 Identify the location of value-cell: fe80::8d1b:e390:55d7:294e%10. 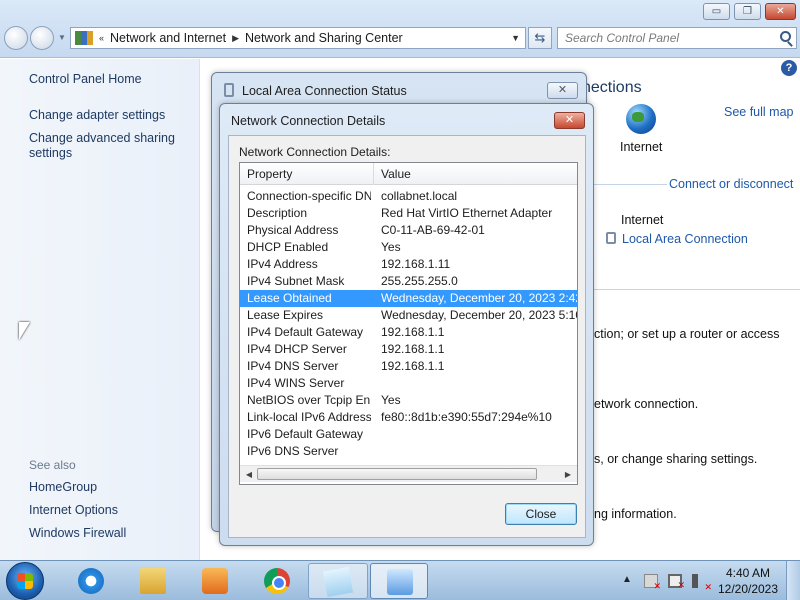
(466, 417).